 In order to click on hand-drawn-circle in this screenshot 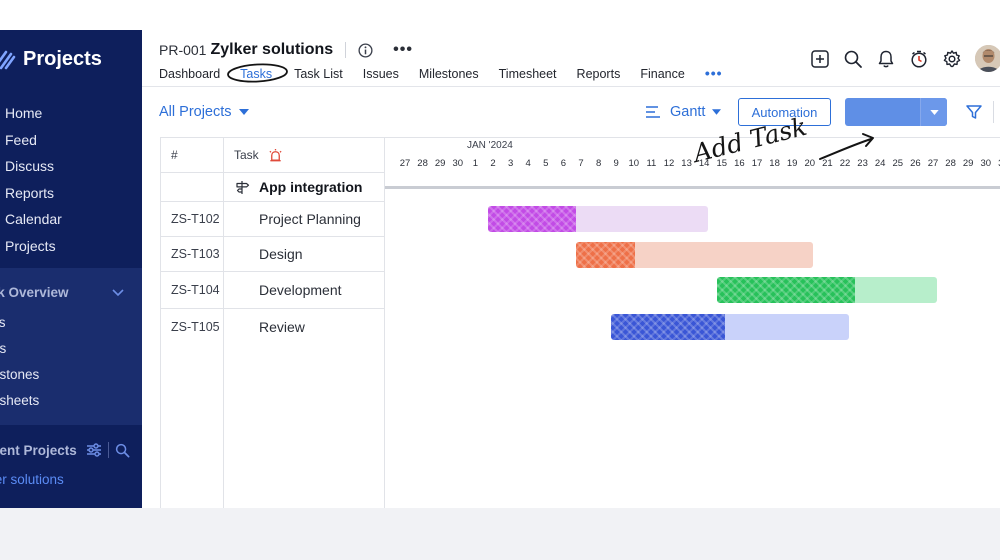, I will do `click(258, 73)`.